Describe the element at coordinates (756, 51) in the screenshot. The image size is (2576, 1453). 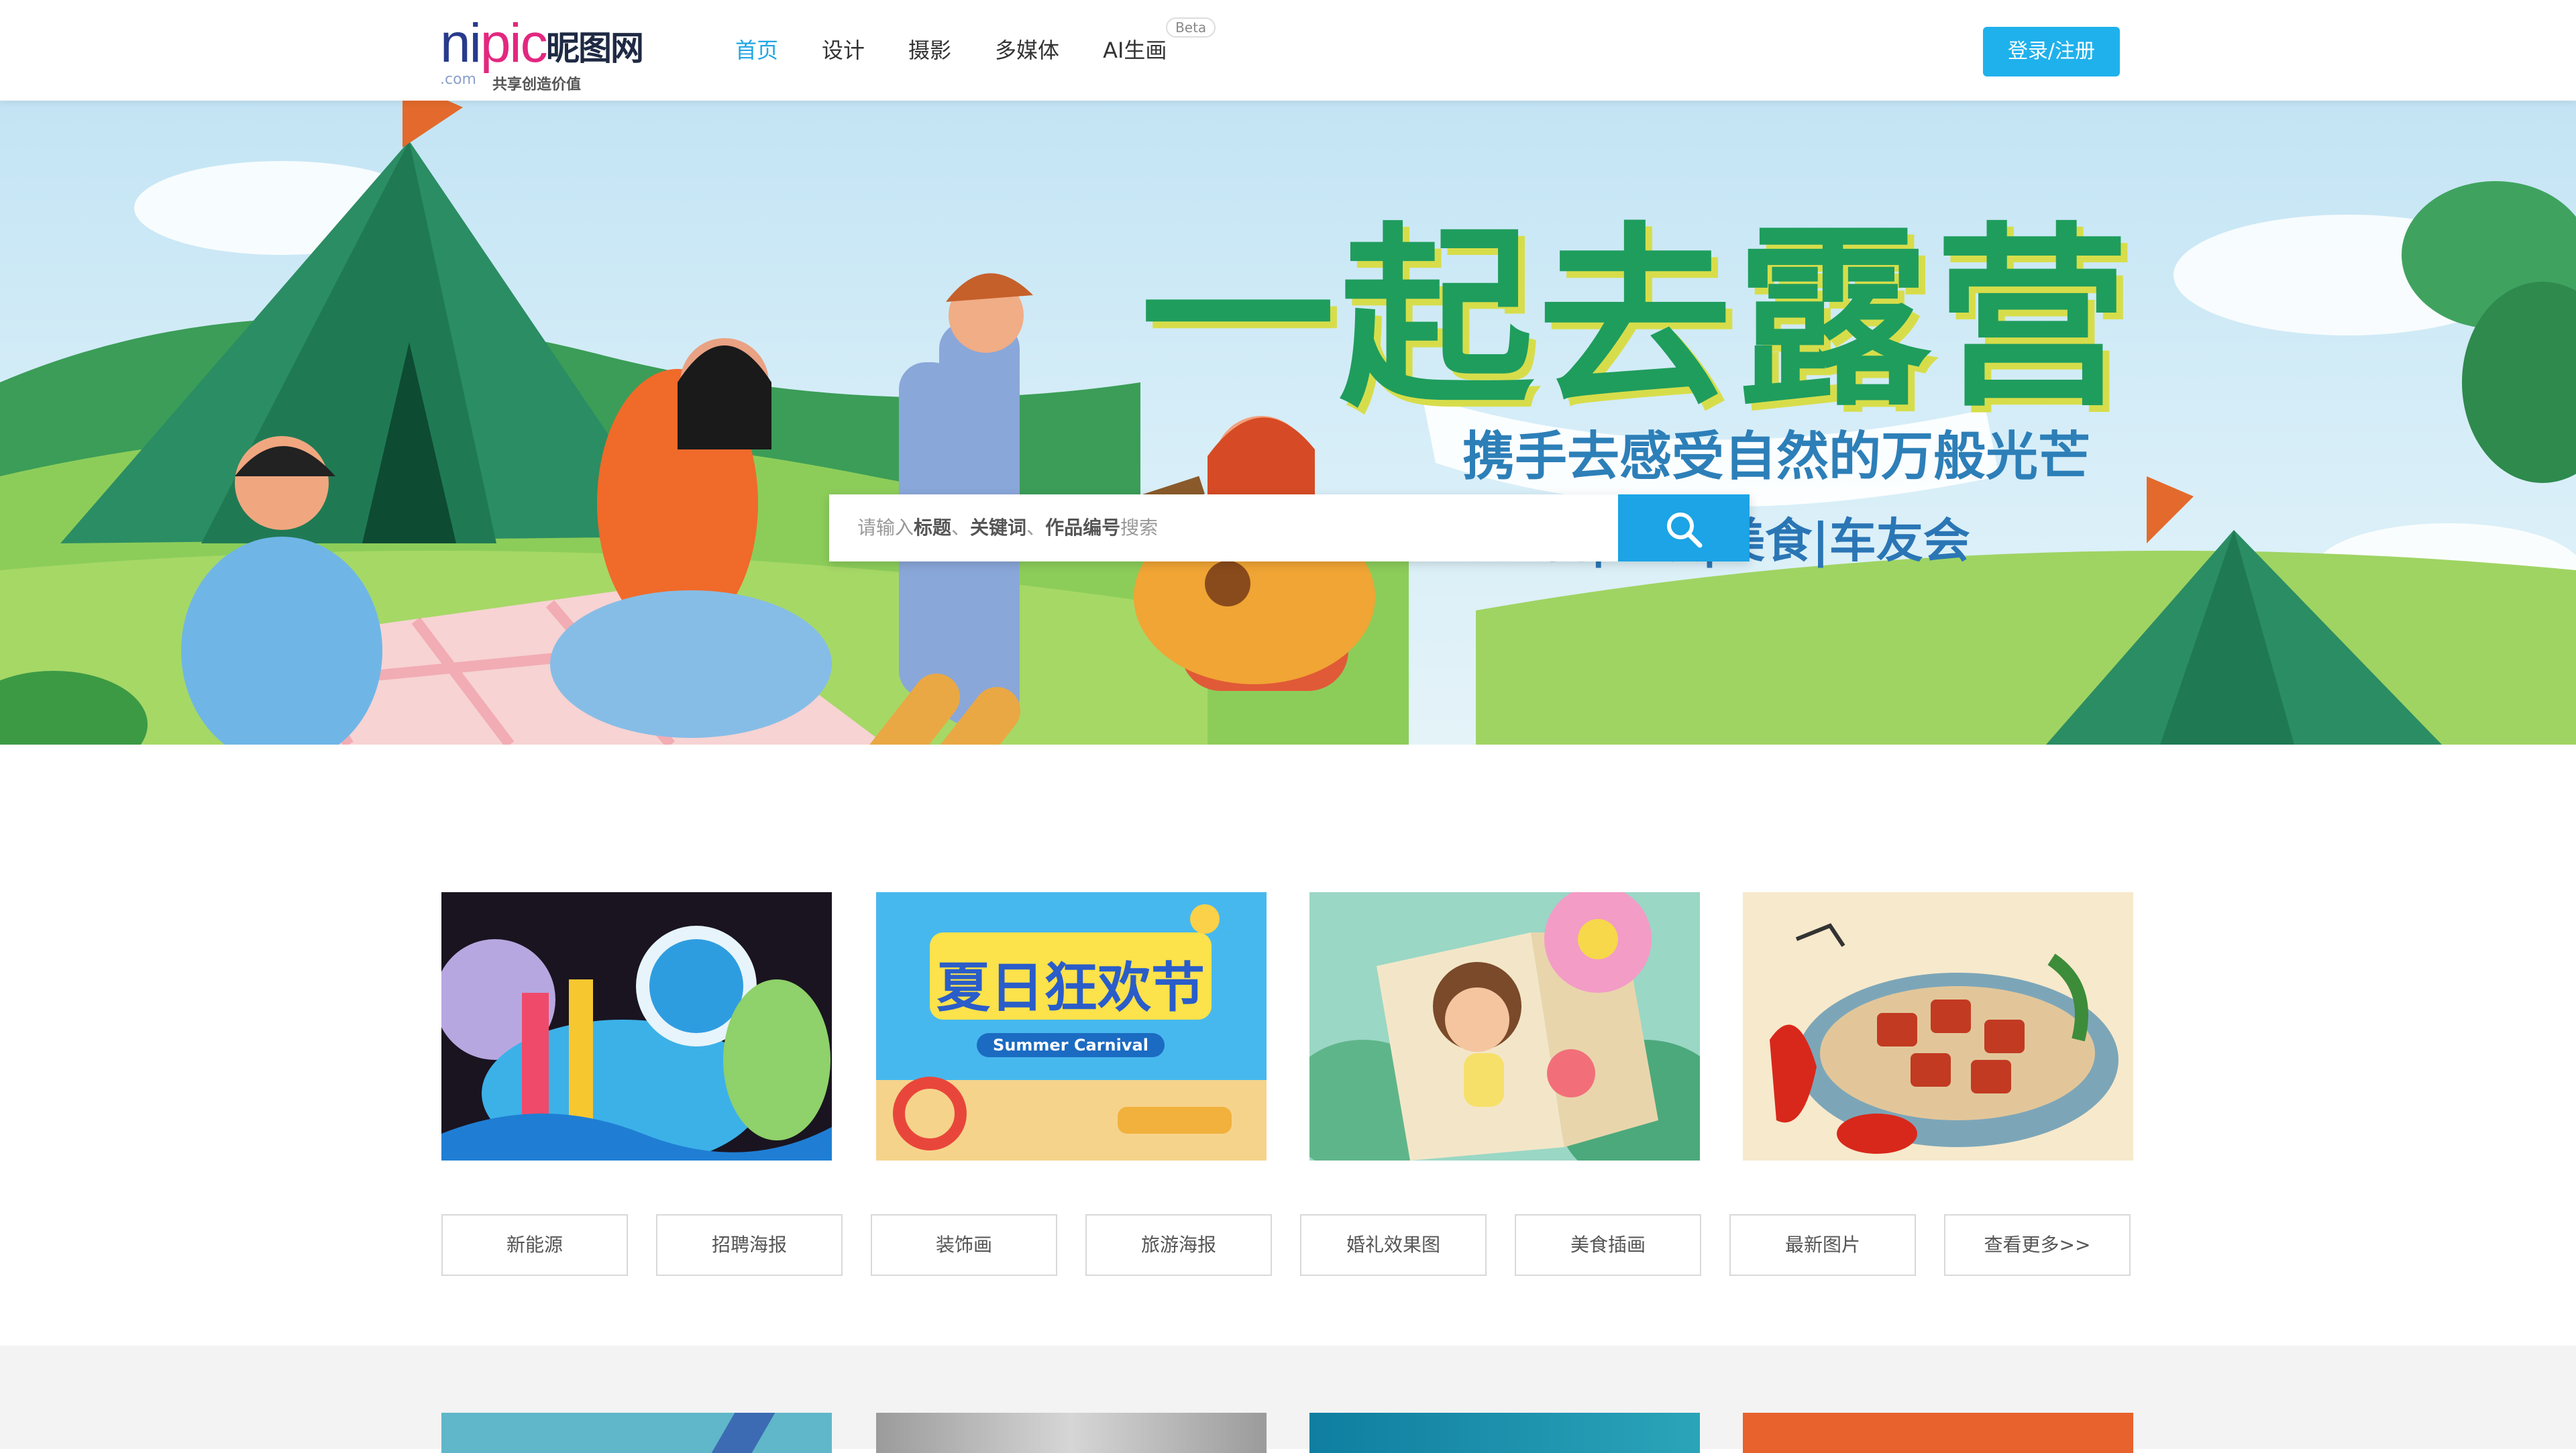
I see `nav-home: 首页` at that location.